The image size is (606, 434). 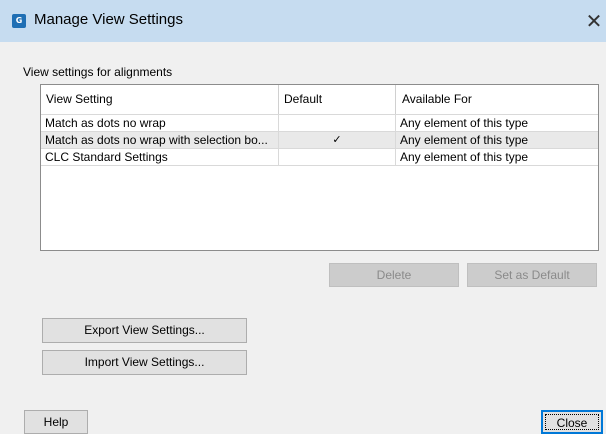 I want to click on close-button: Close, so click(x=572, y=422).